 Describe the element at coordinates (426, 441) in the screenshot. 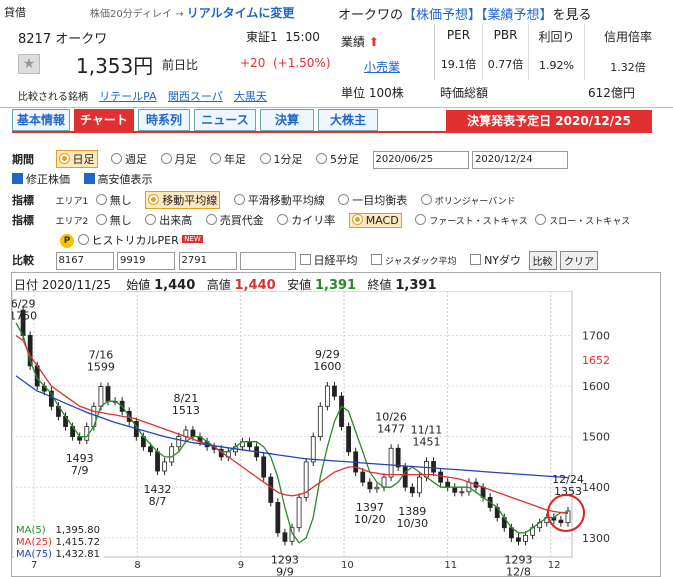

I see `annotation-value: 1451` at that location.